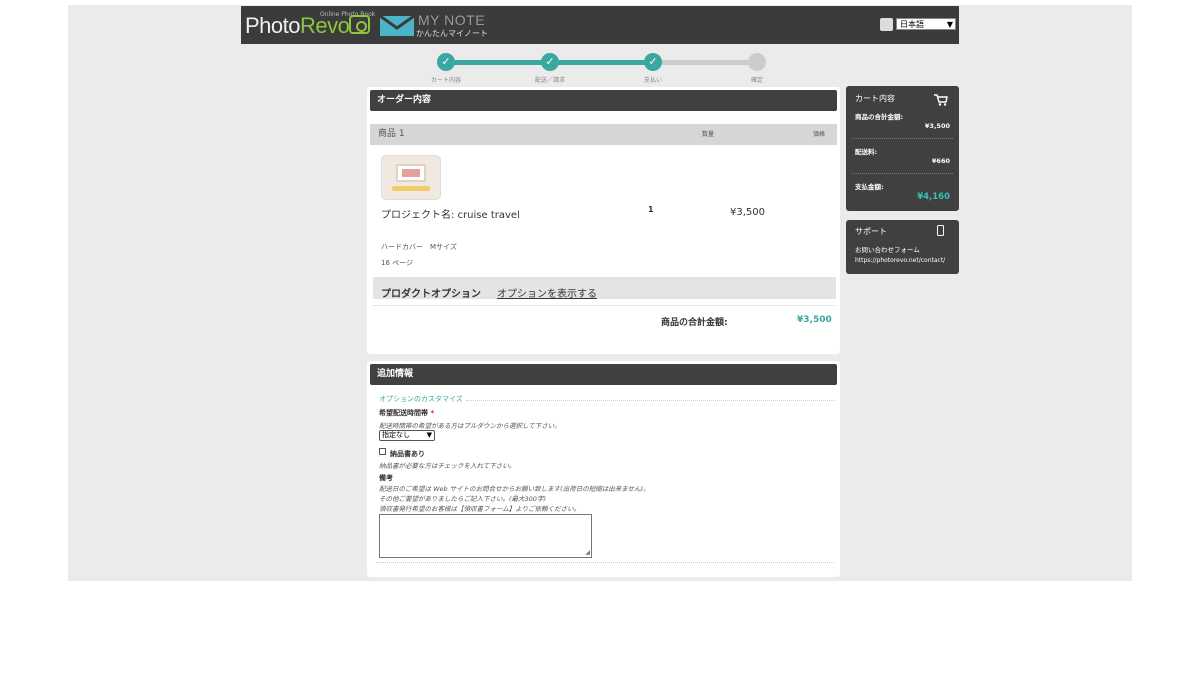 This screenshot has width=1200, height=675. What do you see at coordinates (747, 212) in the screenshot?
I see `item-price: ¥3,500` at bounding box center [747, 212].